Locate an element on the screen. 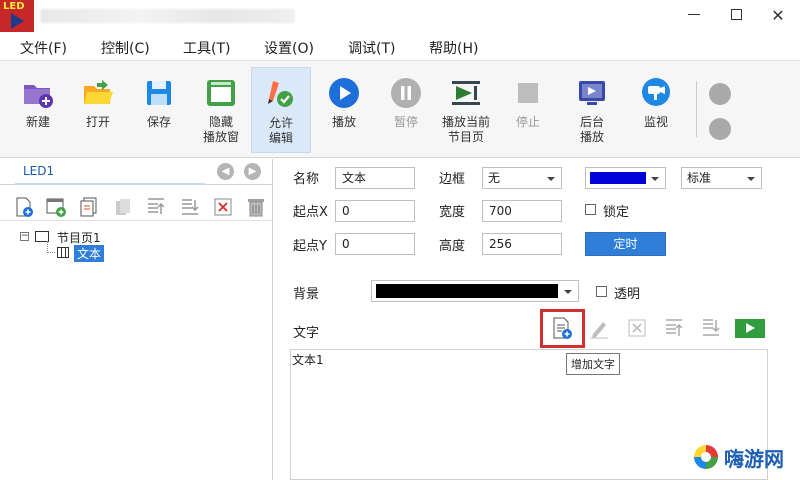 The height and width of the screenshot is (480, 800). play-current-page-icon is located at coordinates (466, 93).